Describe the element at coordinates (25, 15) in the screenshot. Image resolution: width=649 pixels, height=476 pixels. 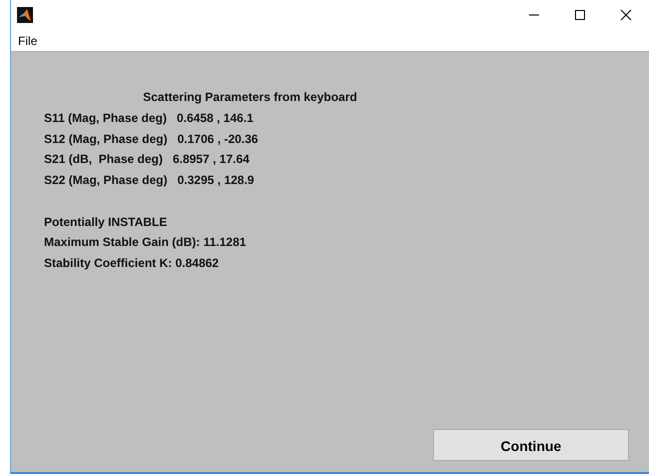
I see `app-icon` at that location.